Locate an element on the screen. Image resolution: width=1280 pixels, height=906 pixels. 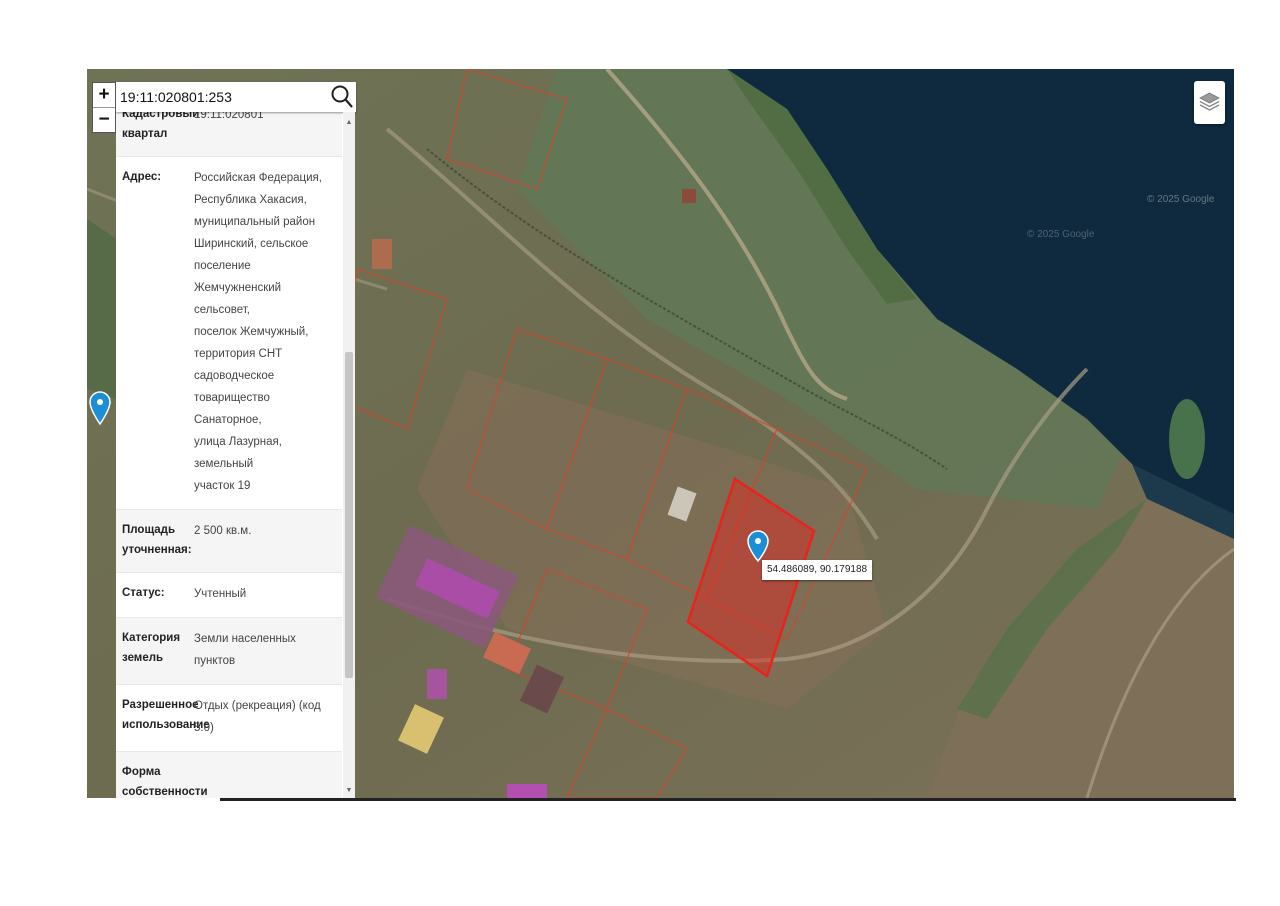
info-value: Отдых (рекреация) (код 5.0) is located at coordinates (257, 717).